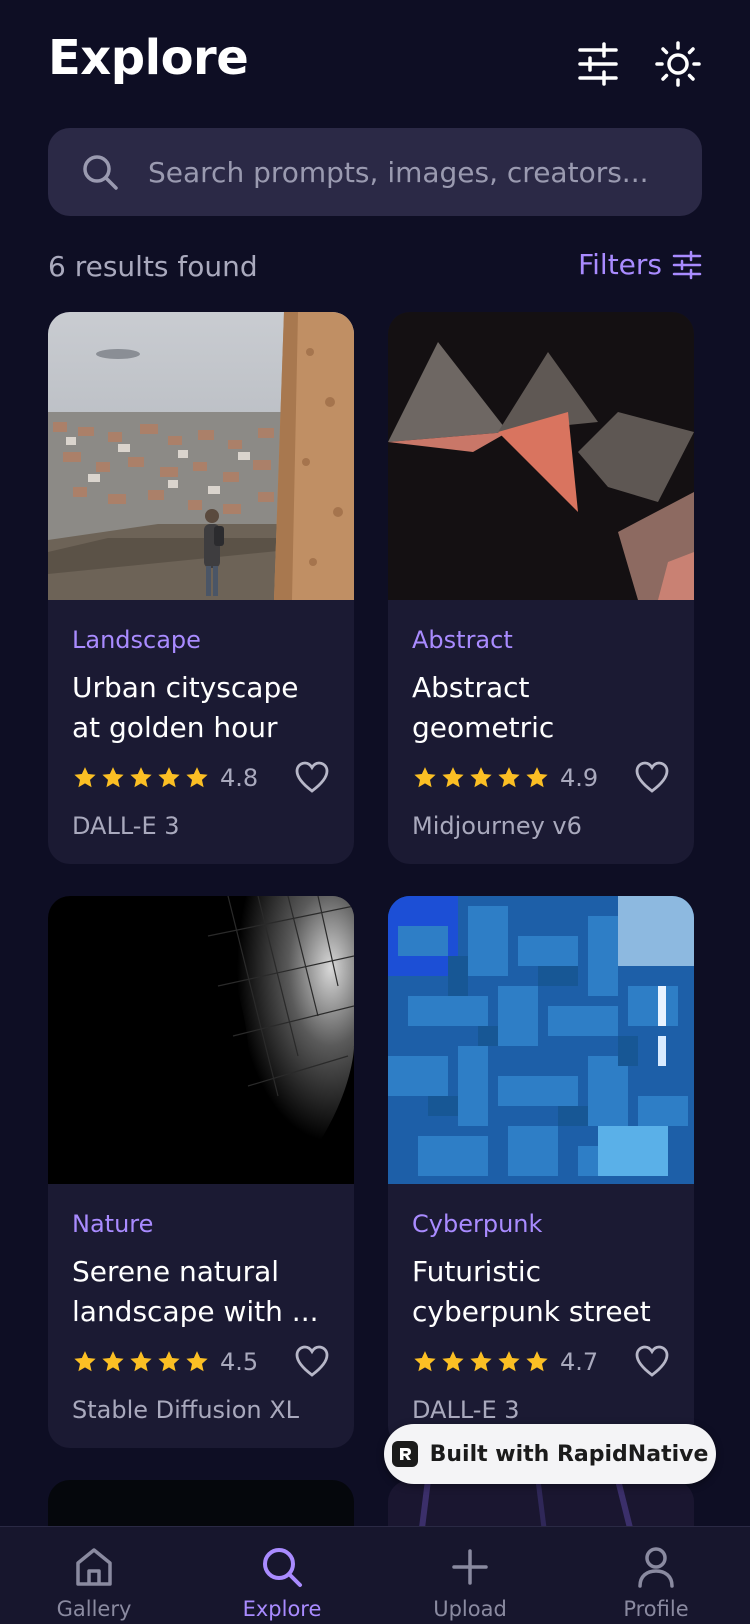  Describe the element at coordinates (94, 1609) in the screenshot. I see `nav-label: Gallery` at that location.